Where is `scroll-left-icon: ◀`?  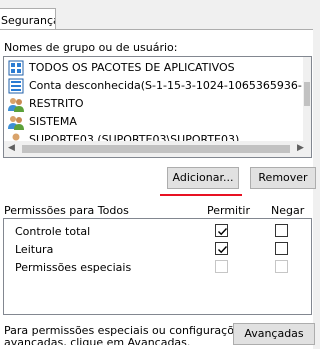 scroll-left-icon: ◀ is located at coordinates (11, 148).